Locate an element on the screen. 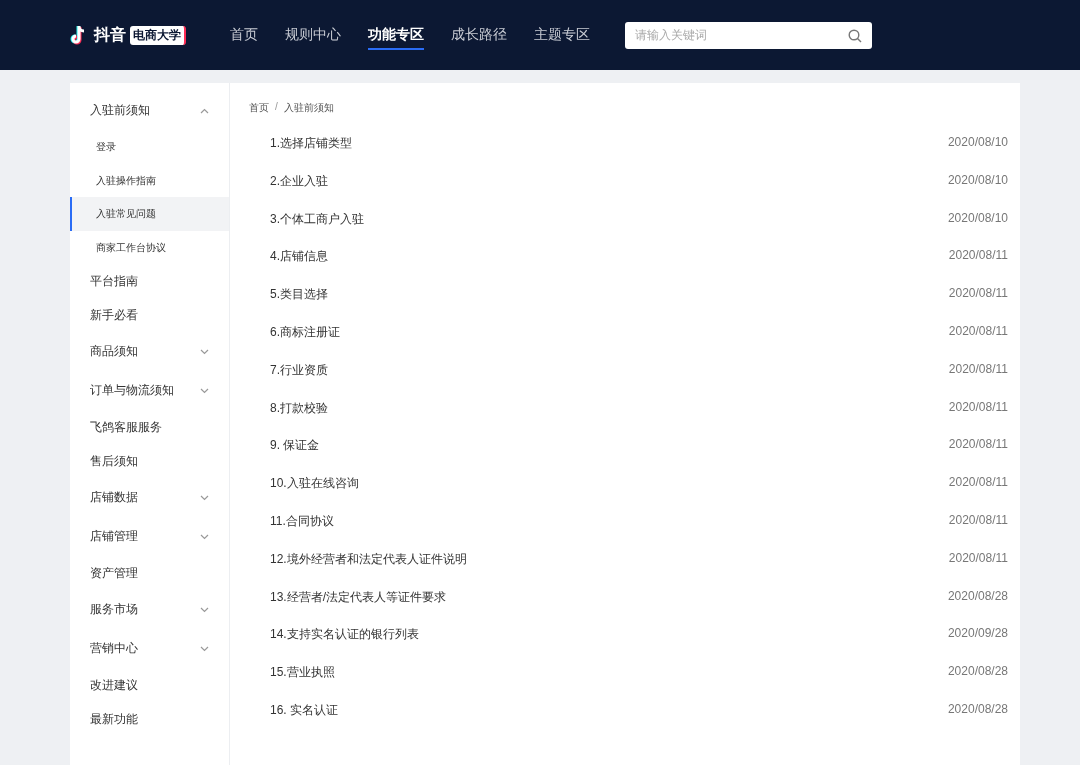  article-link: 14.支持实名认证的银行列表 is located at coordinates (344, 635).